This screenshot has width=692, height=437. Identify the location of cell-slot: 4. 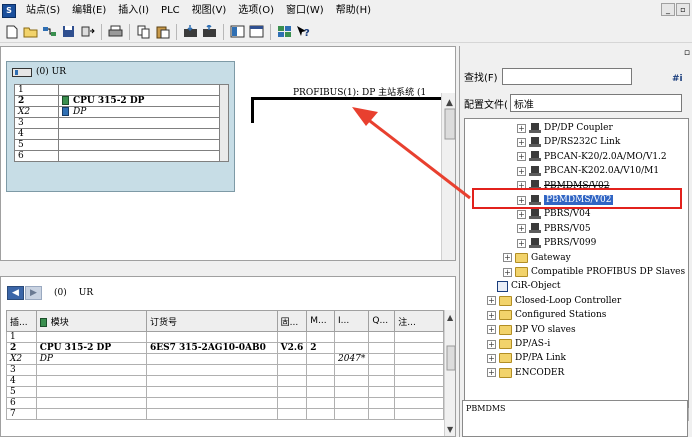
(21, 381).